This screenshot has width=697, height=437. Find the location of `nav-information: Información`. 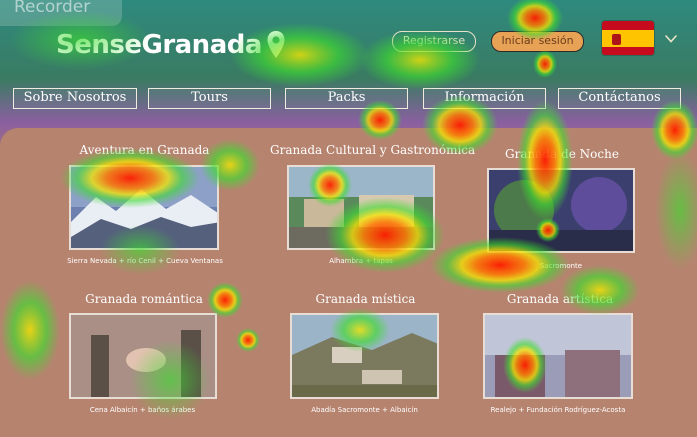

nav-information: Información is located at coordinates (484, 98).